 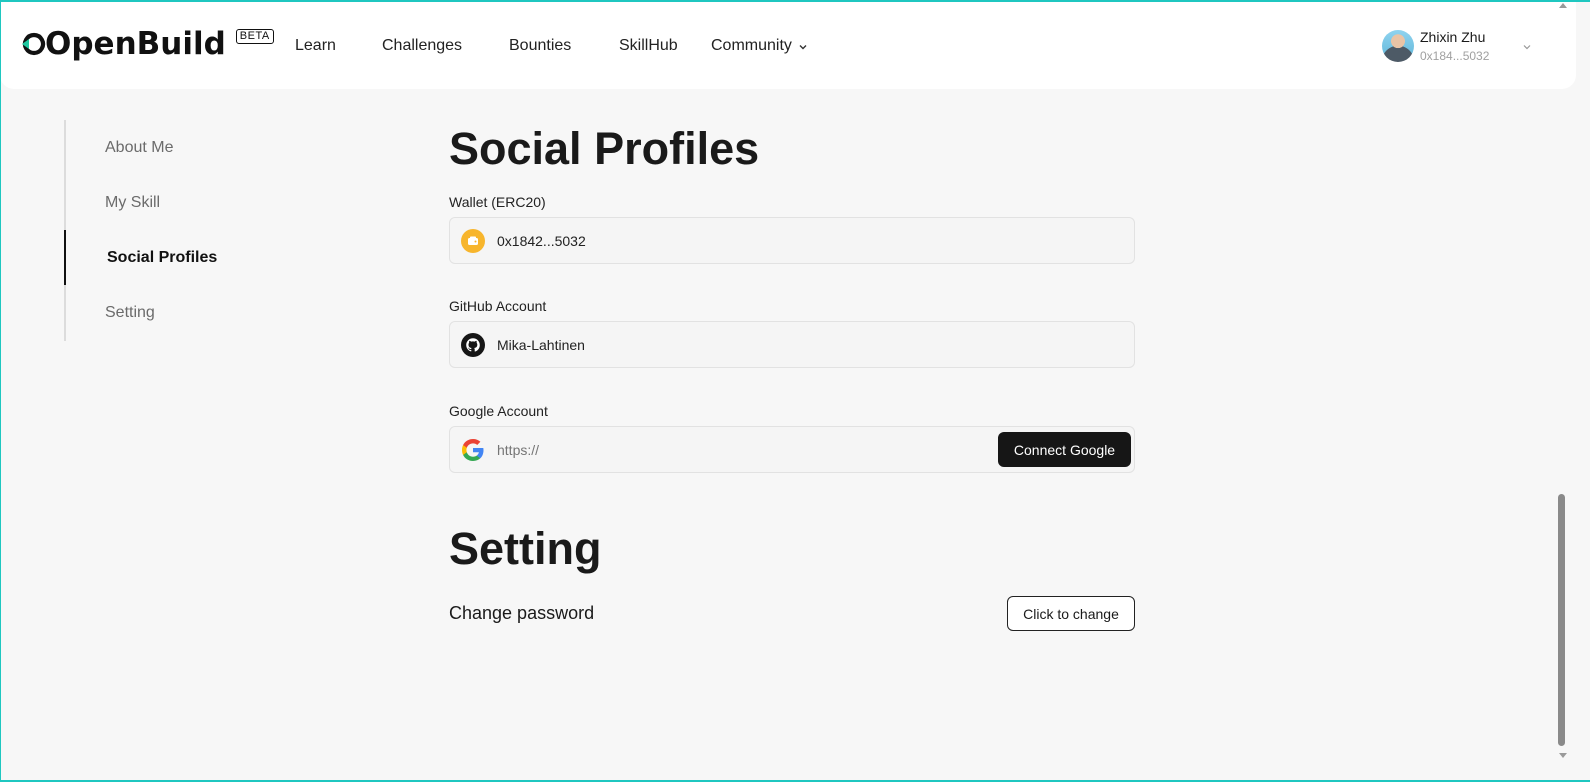 I want to click on google-icon, so click(x=473, y=449).